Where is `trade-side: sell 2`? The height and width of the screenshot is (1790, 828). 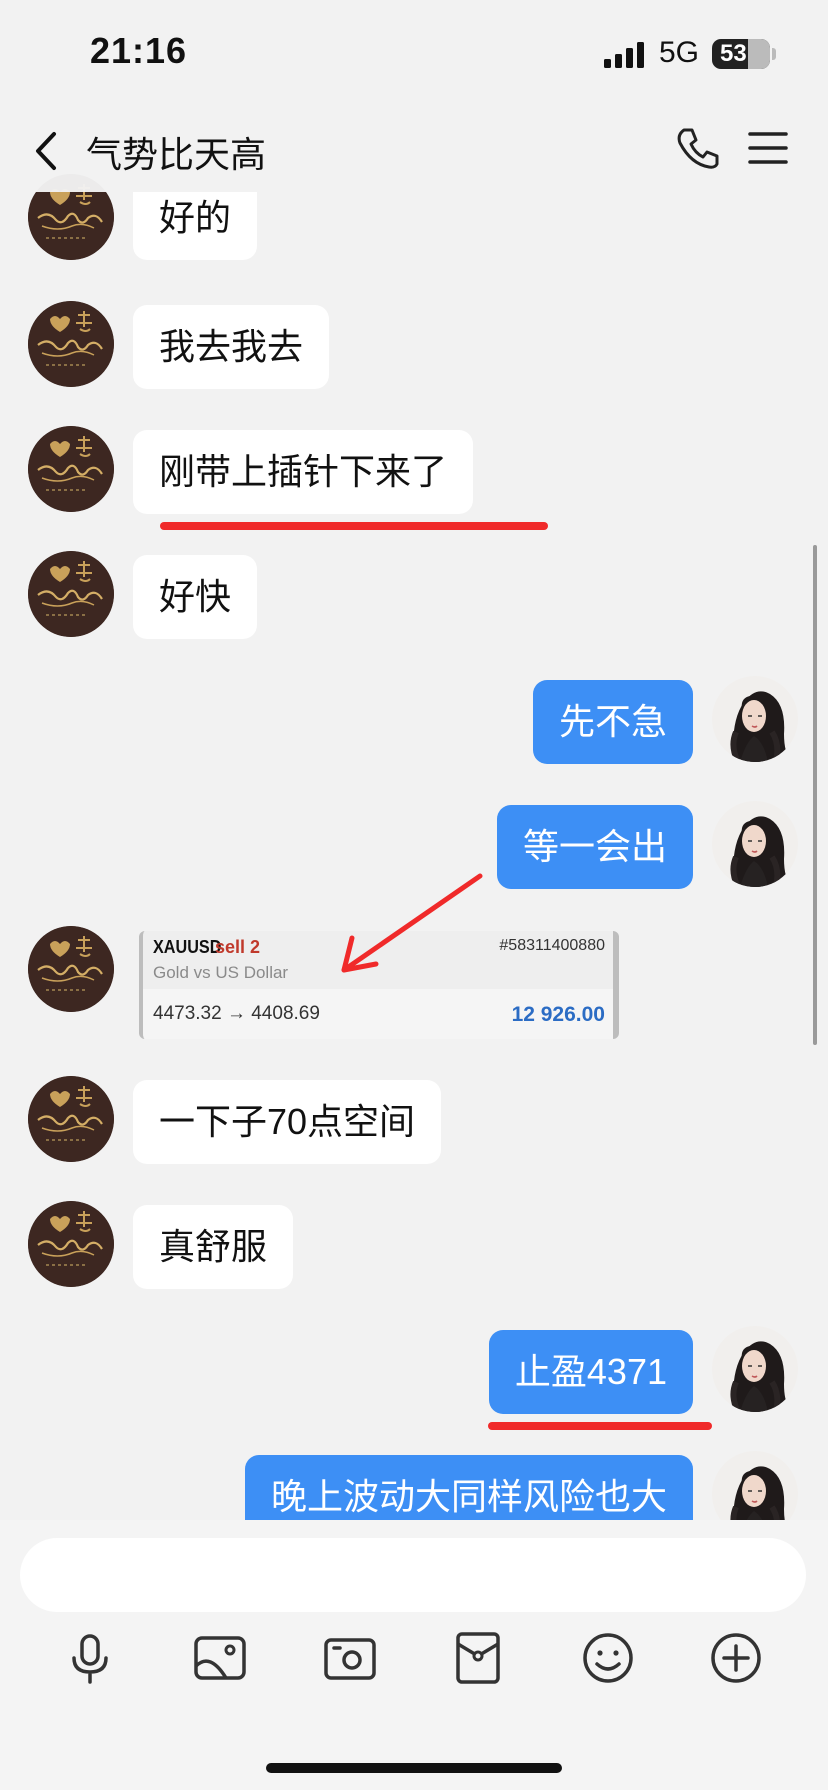 trade-side: sell 2 is located at coordinates (238, 947).